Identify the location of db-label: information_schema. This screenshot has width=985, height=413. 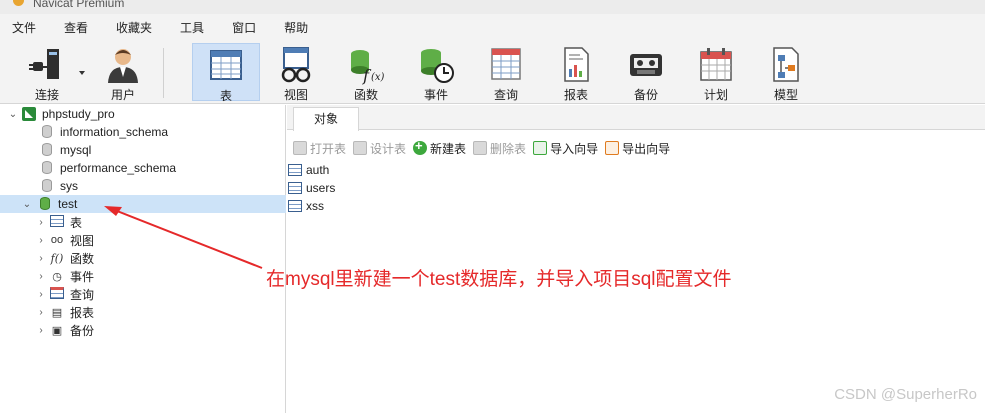
(114, 132).